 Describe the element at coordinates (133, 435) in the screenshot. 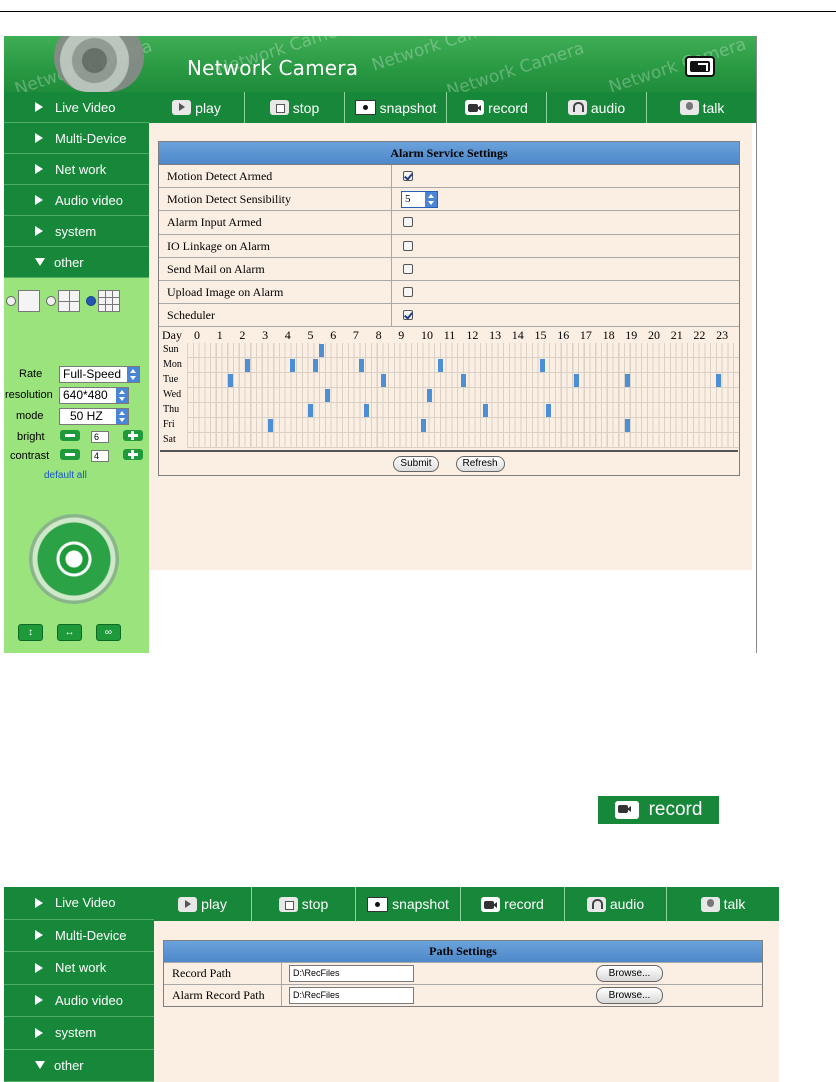

I see `bright-plus-button` at that location.